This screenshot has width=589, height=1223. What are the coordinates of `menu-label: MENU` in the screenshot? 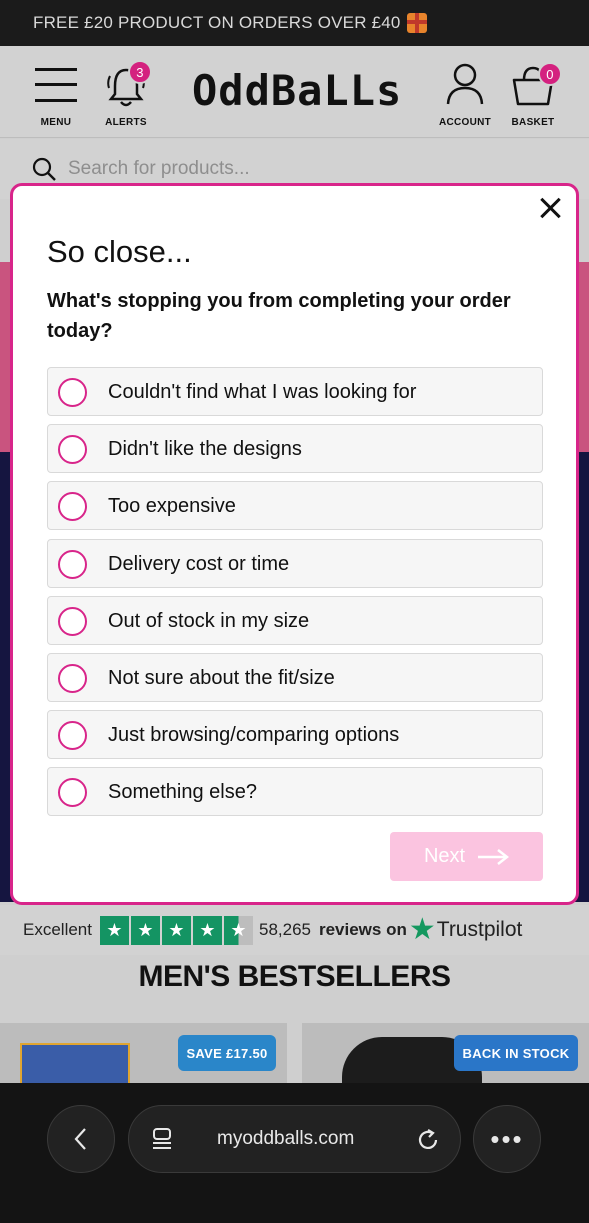 It's located at (56, 122).